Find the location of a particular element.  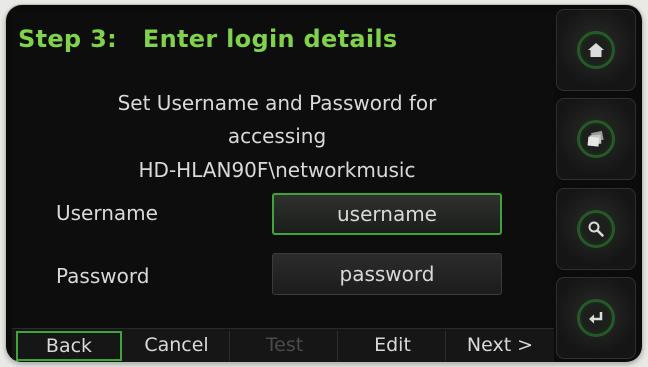

test-button: Test is located at coordinates (285, 346).